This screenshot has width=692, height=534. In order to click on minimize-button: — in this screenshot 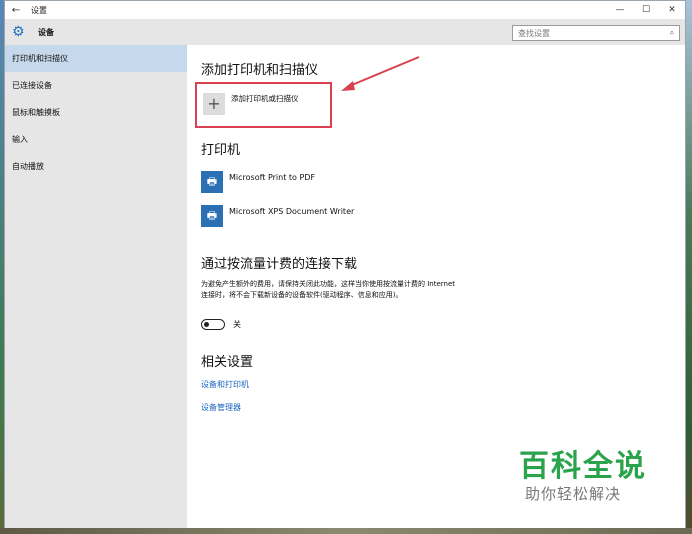, I will do `click(620, 10)`.